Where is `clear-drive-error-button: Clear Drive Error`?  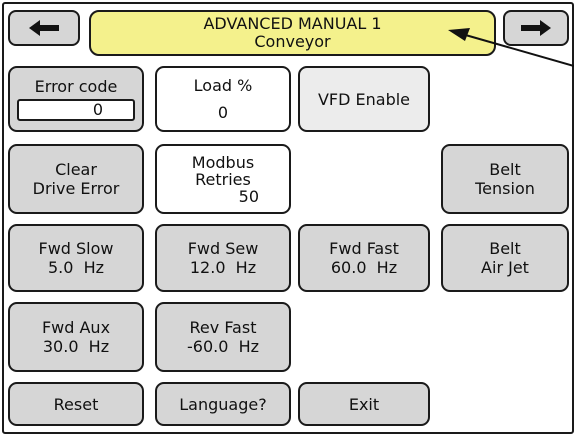
clear-drive-error-button: Clear Drive Error is located at coordinates (76, 179).